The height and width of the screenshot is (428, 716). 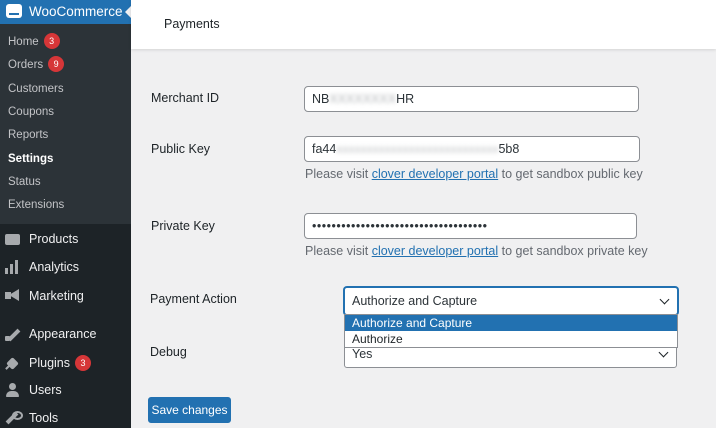 What do you see at coordinates (28, 135) in the screenshot?
I see `submenu-reports: Reports` at bounding box center [28, 135].